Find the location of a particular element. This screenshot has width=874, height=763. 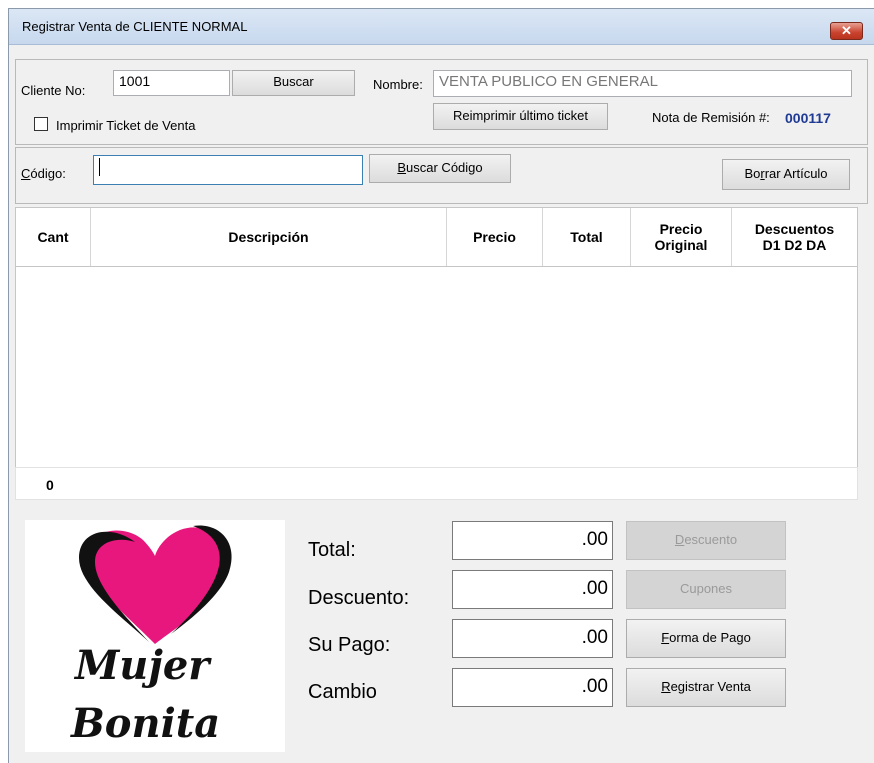

note-label: Nota de Remisión #: is located at coordinates (711, 117).